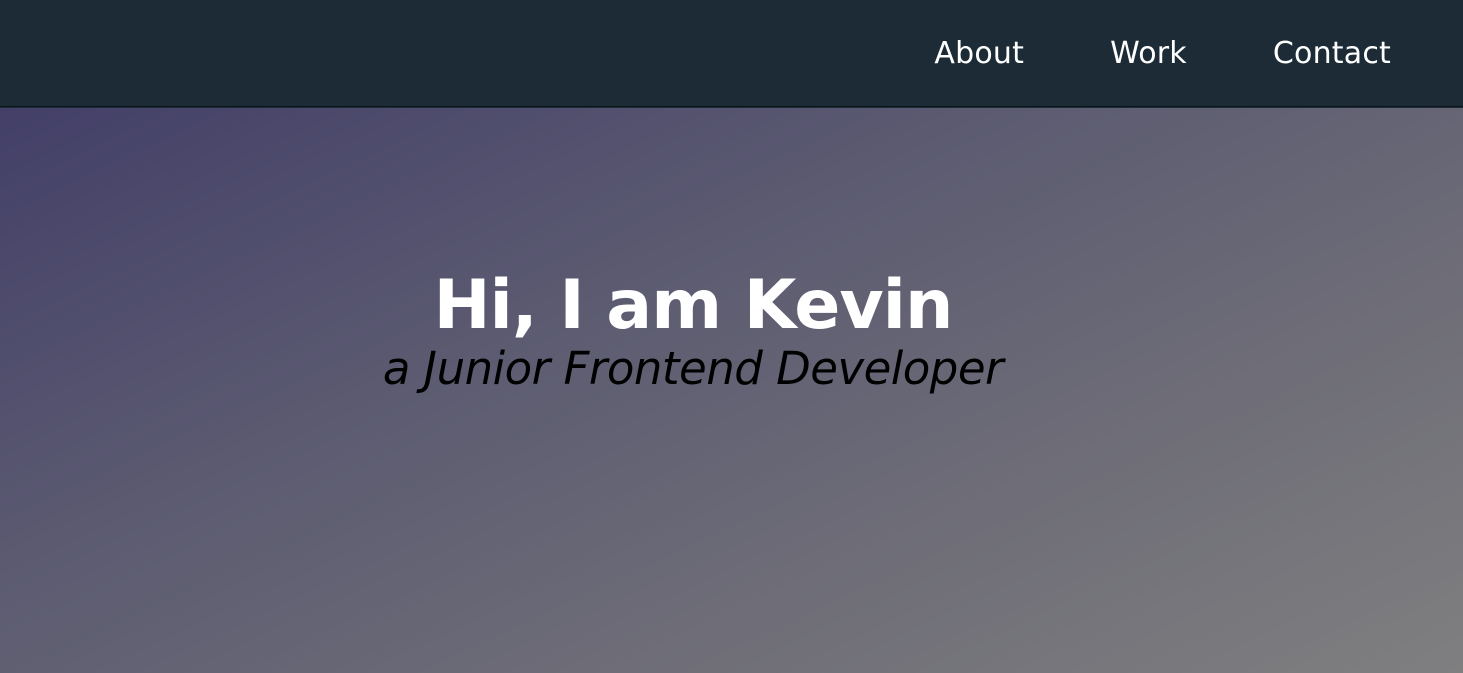 The image size is (1463, 673). What do you see at coordinates (693, 369) in the screenshot?
I see `hero-subtitle: a Junior Frontend Developer` at bounding box center [693, 369].